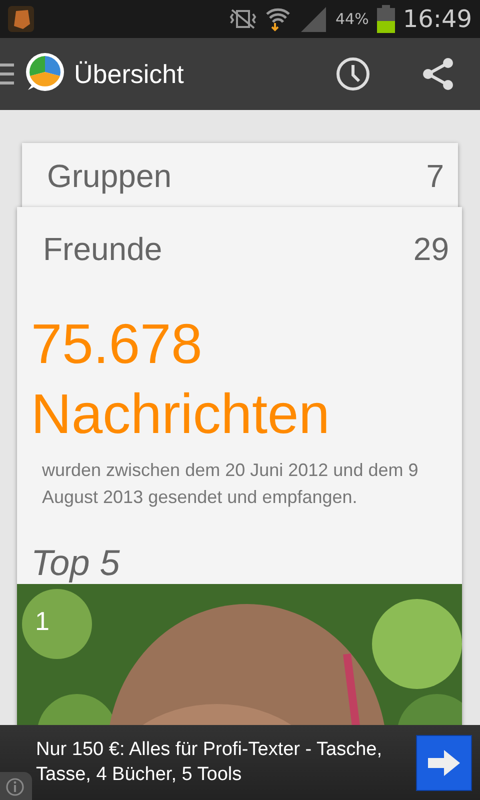 The image size is (480, 800). What do you see at coordinates (435, 176) in the screenshot?
I see `count: 7` at bounding box center [435, 176].